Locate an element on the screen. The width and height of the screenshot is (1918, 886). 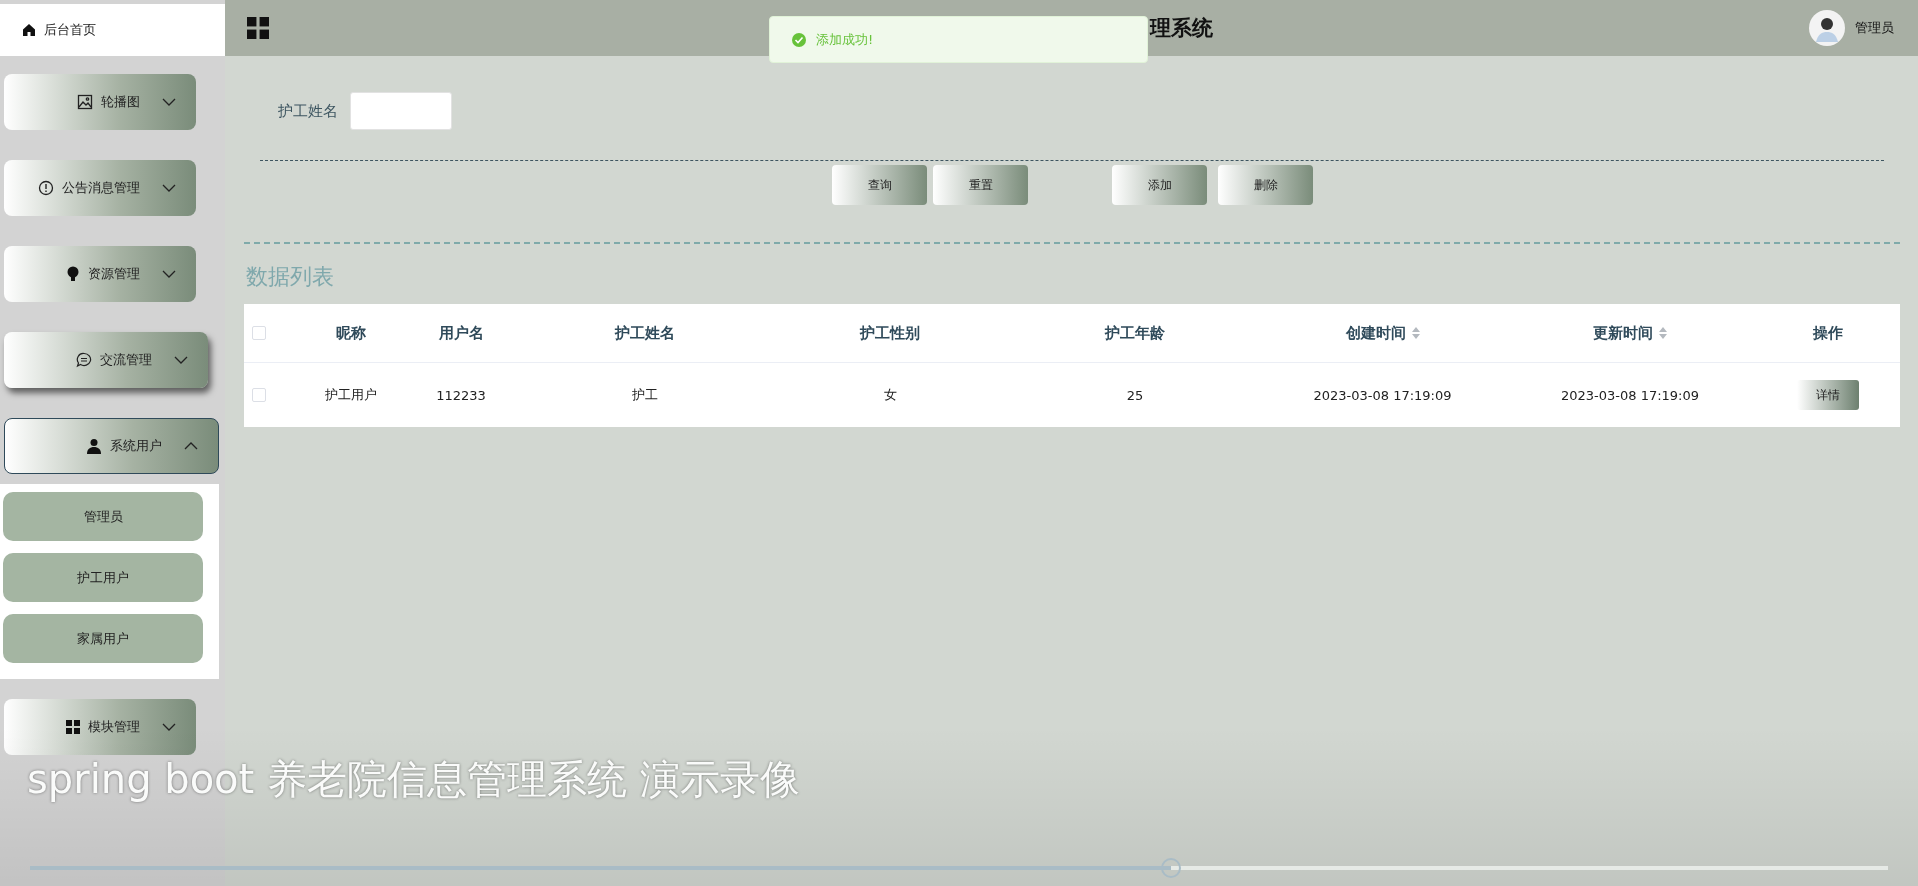
detail-button: 详情 is located at coordinates (1827, 395).